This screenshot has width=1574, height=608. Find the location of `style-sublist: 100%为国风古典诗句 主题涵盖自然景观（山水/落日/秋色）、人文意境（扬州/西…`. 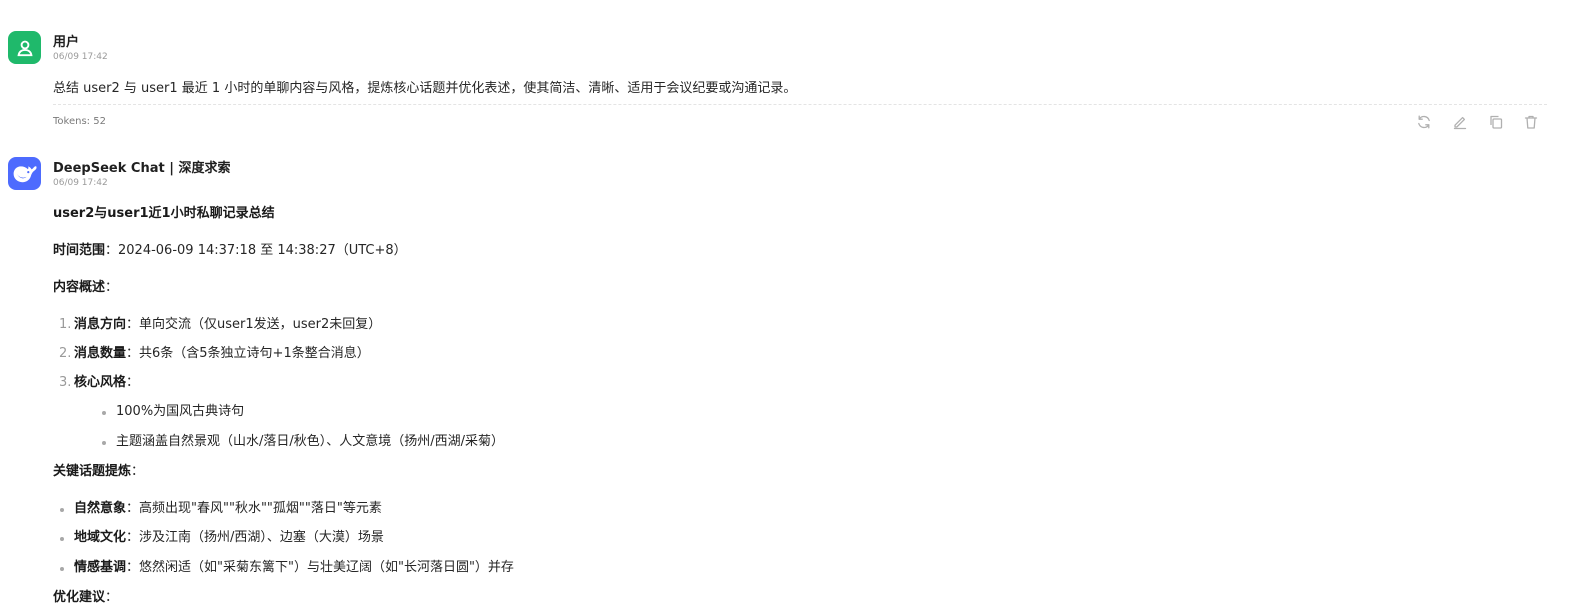

style-sublist: 100%为国风古典诗句 主题涵盖自然景观（山水/落日/秋色）、人文意境（扬州/西… is located at coordinates (803, 427).